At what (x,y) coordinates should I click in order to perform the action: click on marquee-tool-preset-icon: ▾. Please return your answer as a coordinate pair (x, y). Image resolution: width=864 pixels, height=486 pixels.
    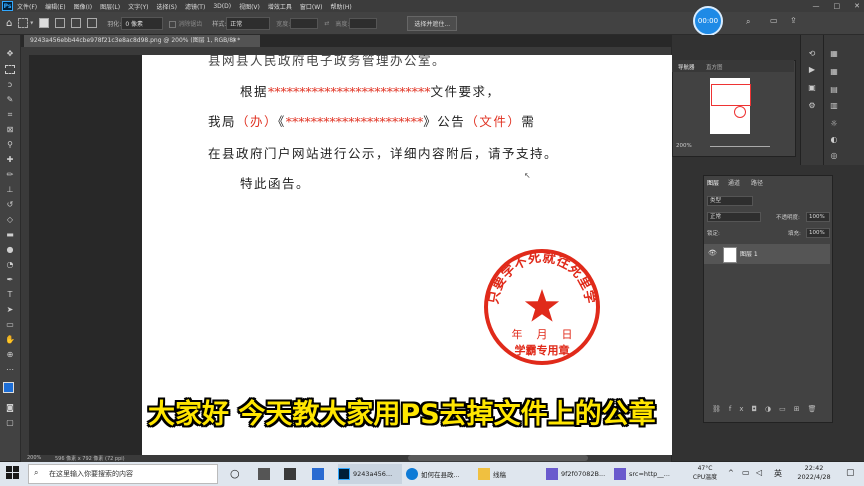
    Looking at the image, I should click on (25, 23).